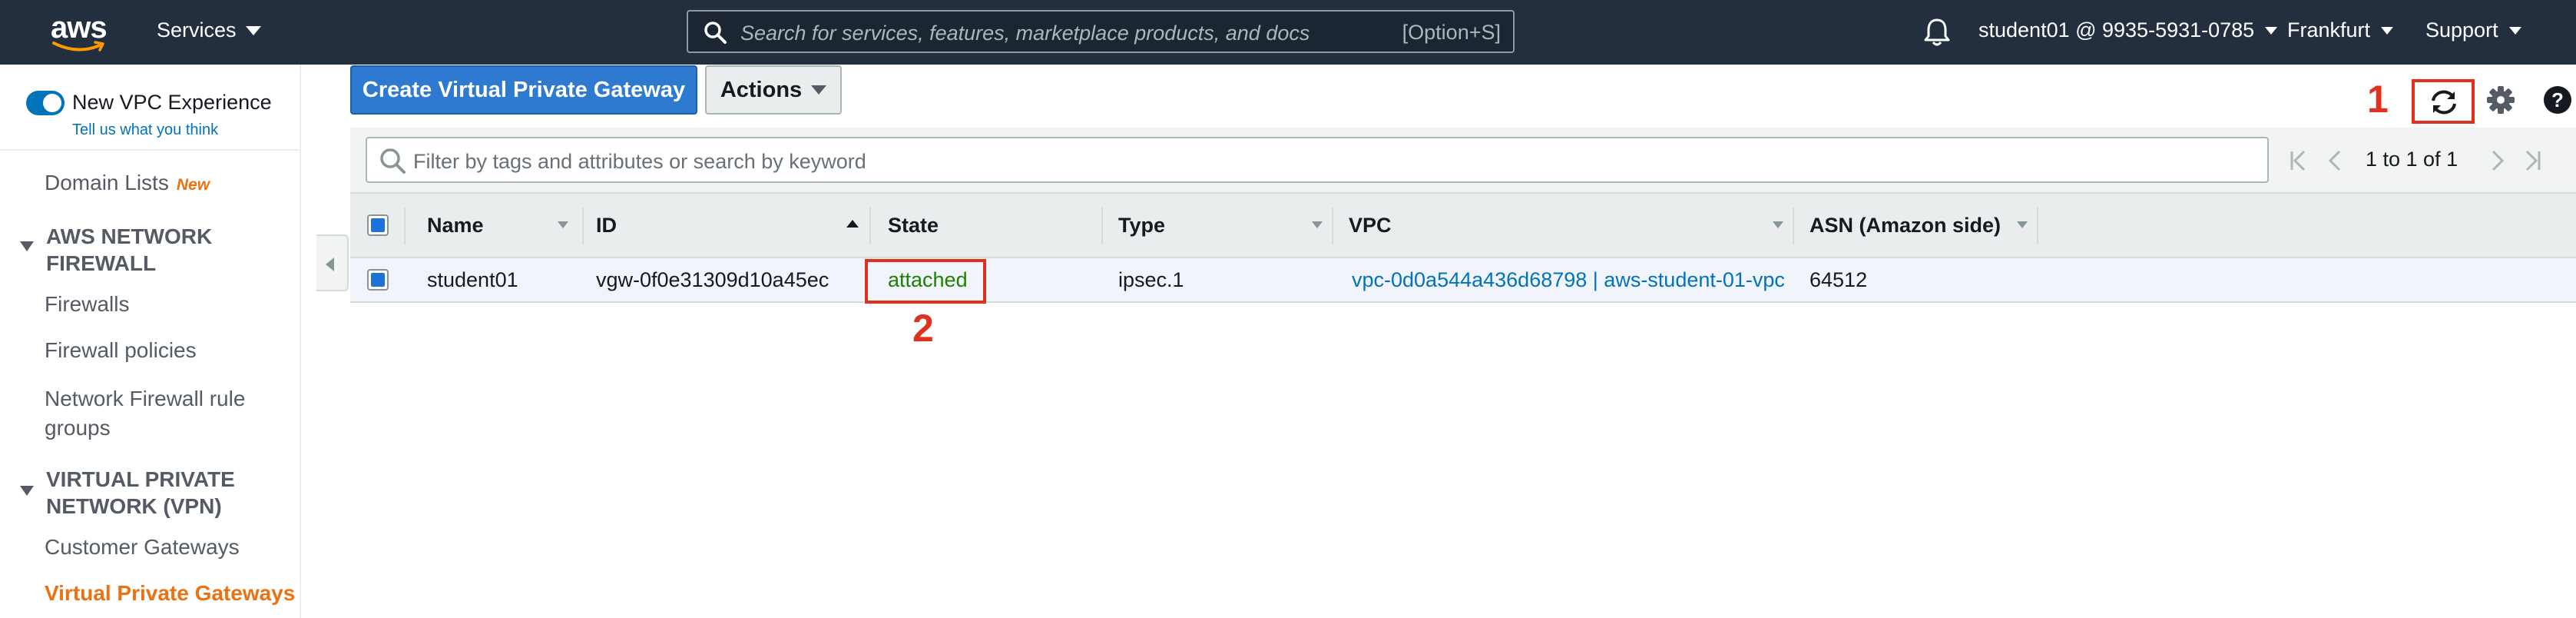  I want to click on filter-input, so click(1327, 162).